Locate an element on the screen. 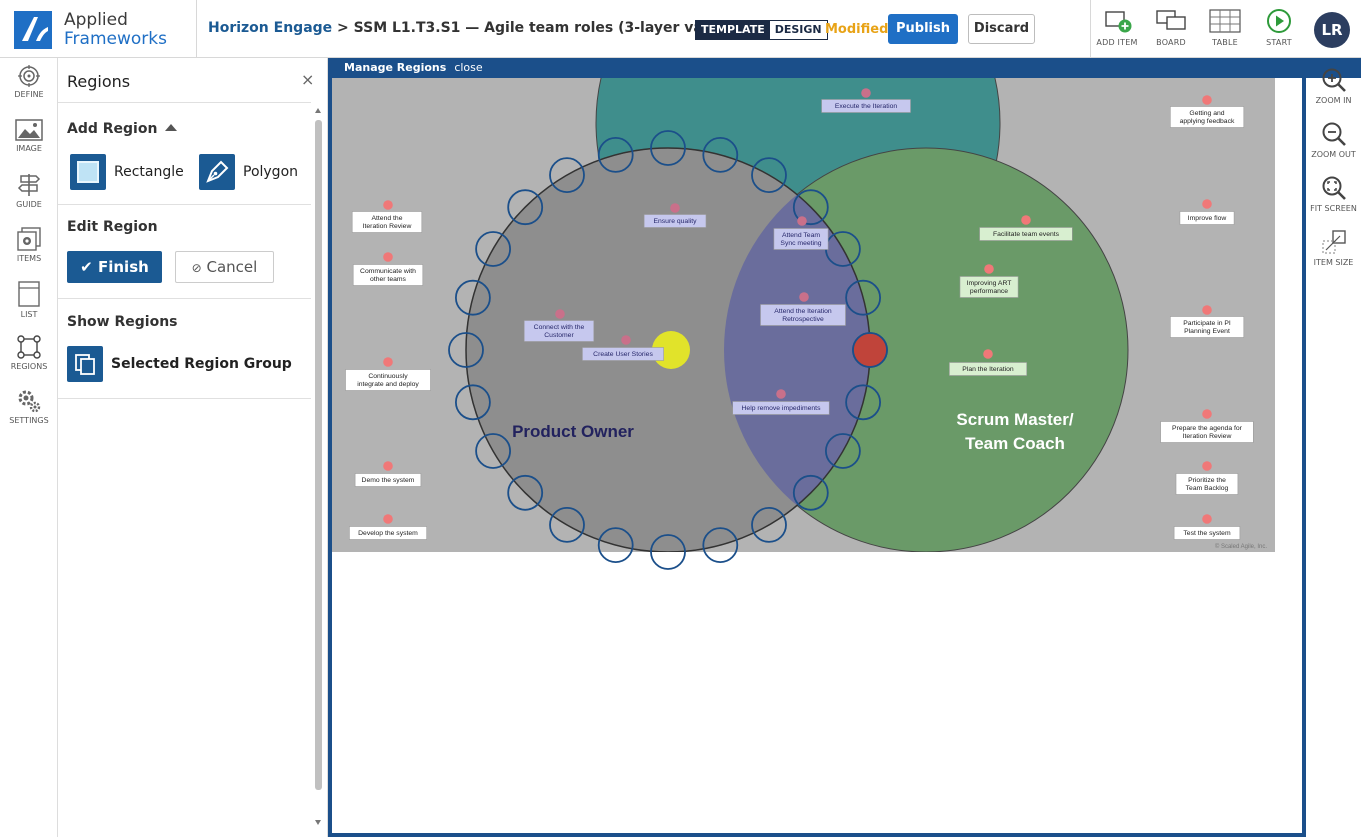  item-size-icon is located at coordinates (1333, 242).